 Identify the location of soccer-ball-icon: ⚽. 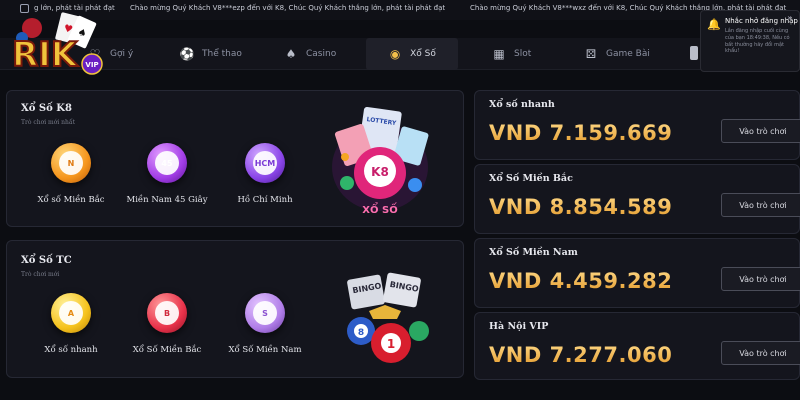
(187, 54).